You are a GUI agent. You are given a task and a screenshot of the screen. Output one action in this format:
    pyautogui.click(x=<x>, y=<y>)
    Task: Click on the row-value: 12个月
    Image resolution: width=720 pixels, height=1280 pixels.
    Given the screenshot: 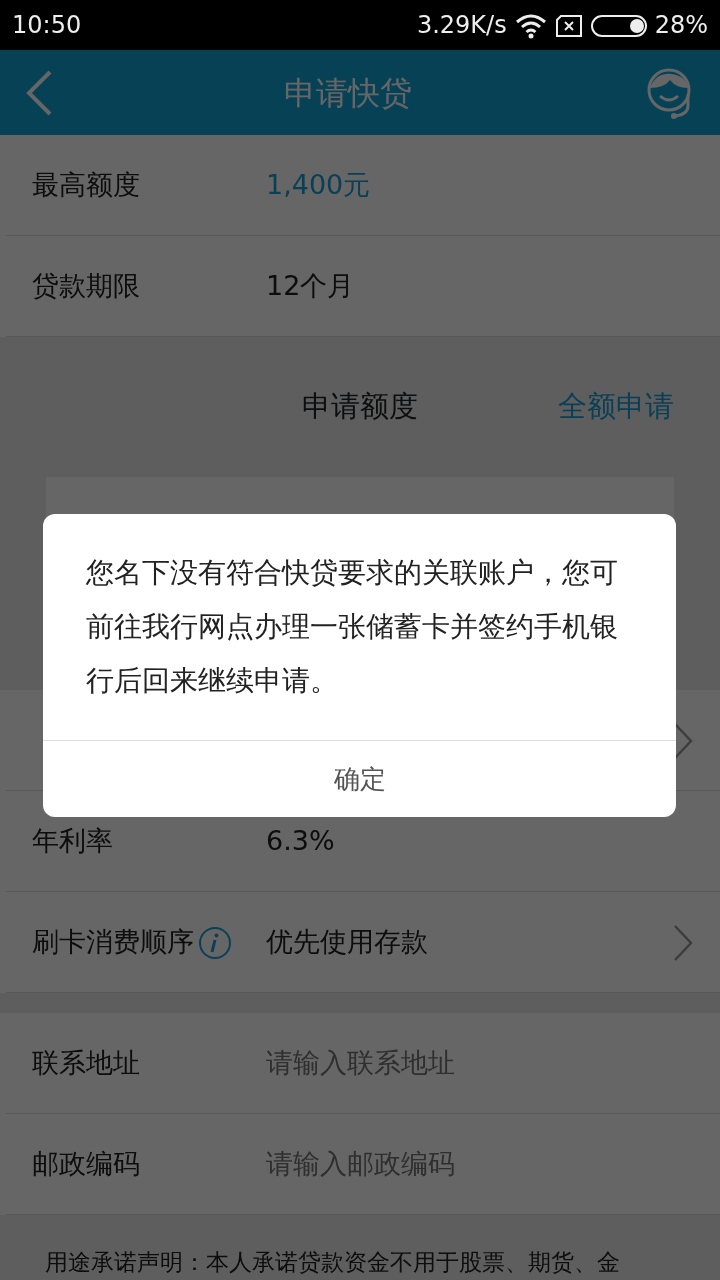 What is the action you would take?
    pyautogui.click(x=310, y=285)
    